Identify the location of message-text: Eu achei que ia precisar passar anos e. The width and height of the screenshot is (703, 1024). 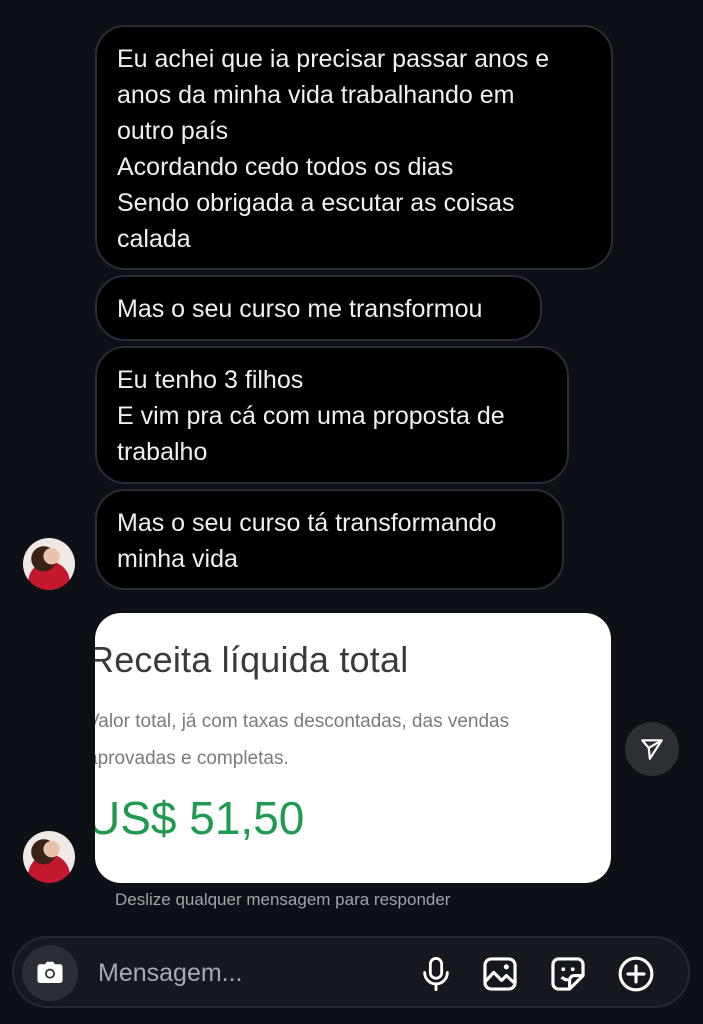
(333, 59).